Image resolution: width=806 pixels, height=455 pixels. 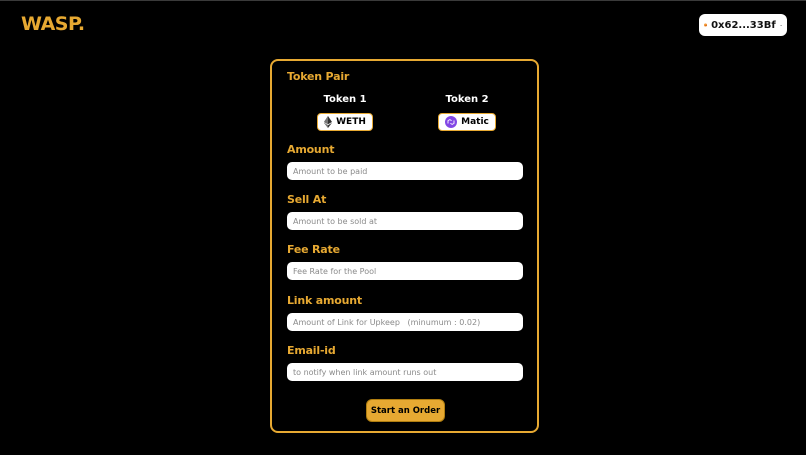 I want to click on link-amount-label: Link amount, so click(x=324, y=300).